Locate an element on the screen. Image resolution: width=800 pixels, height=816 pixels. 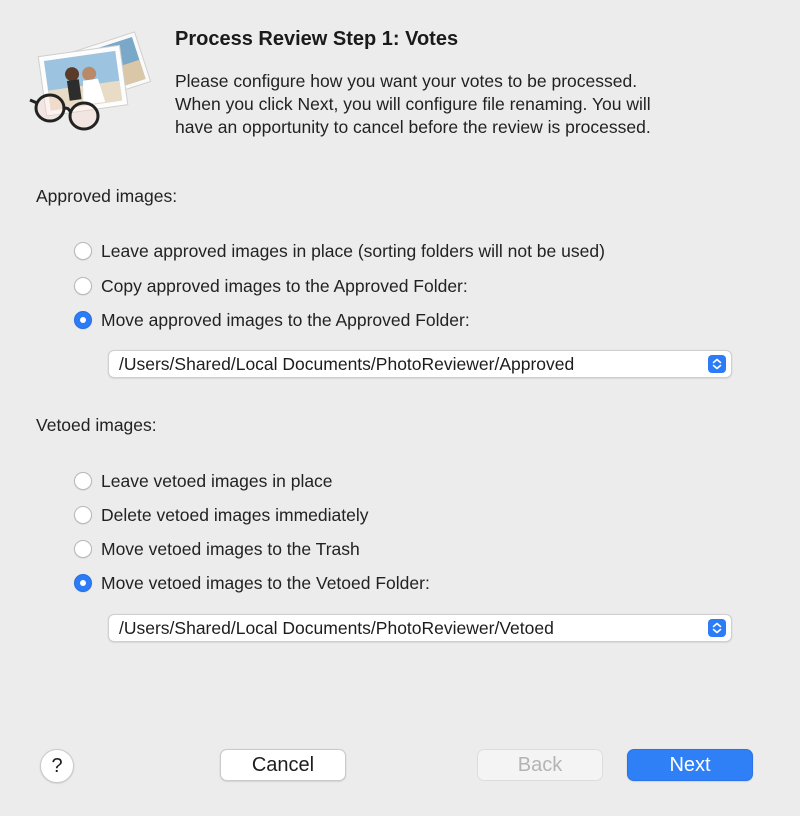
next-button: Next is located at coordinates (690, 765).